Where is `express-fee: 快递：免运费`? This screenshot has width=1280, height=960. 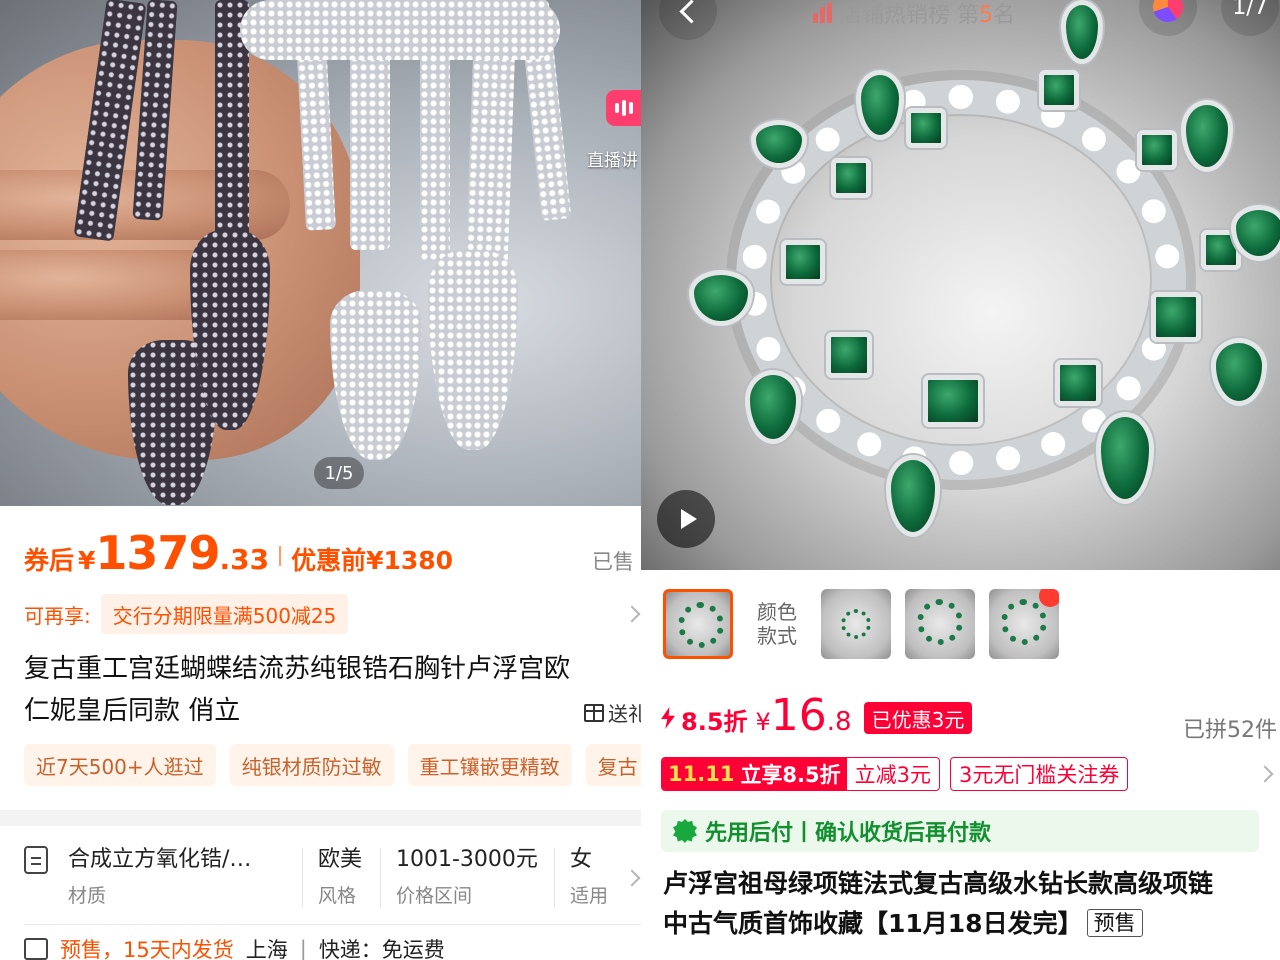
express-fee: 快递：免运费 is located at coordinates (381, 949).